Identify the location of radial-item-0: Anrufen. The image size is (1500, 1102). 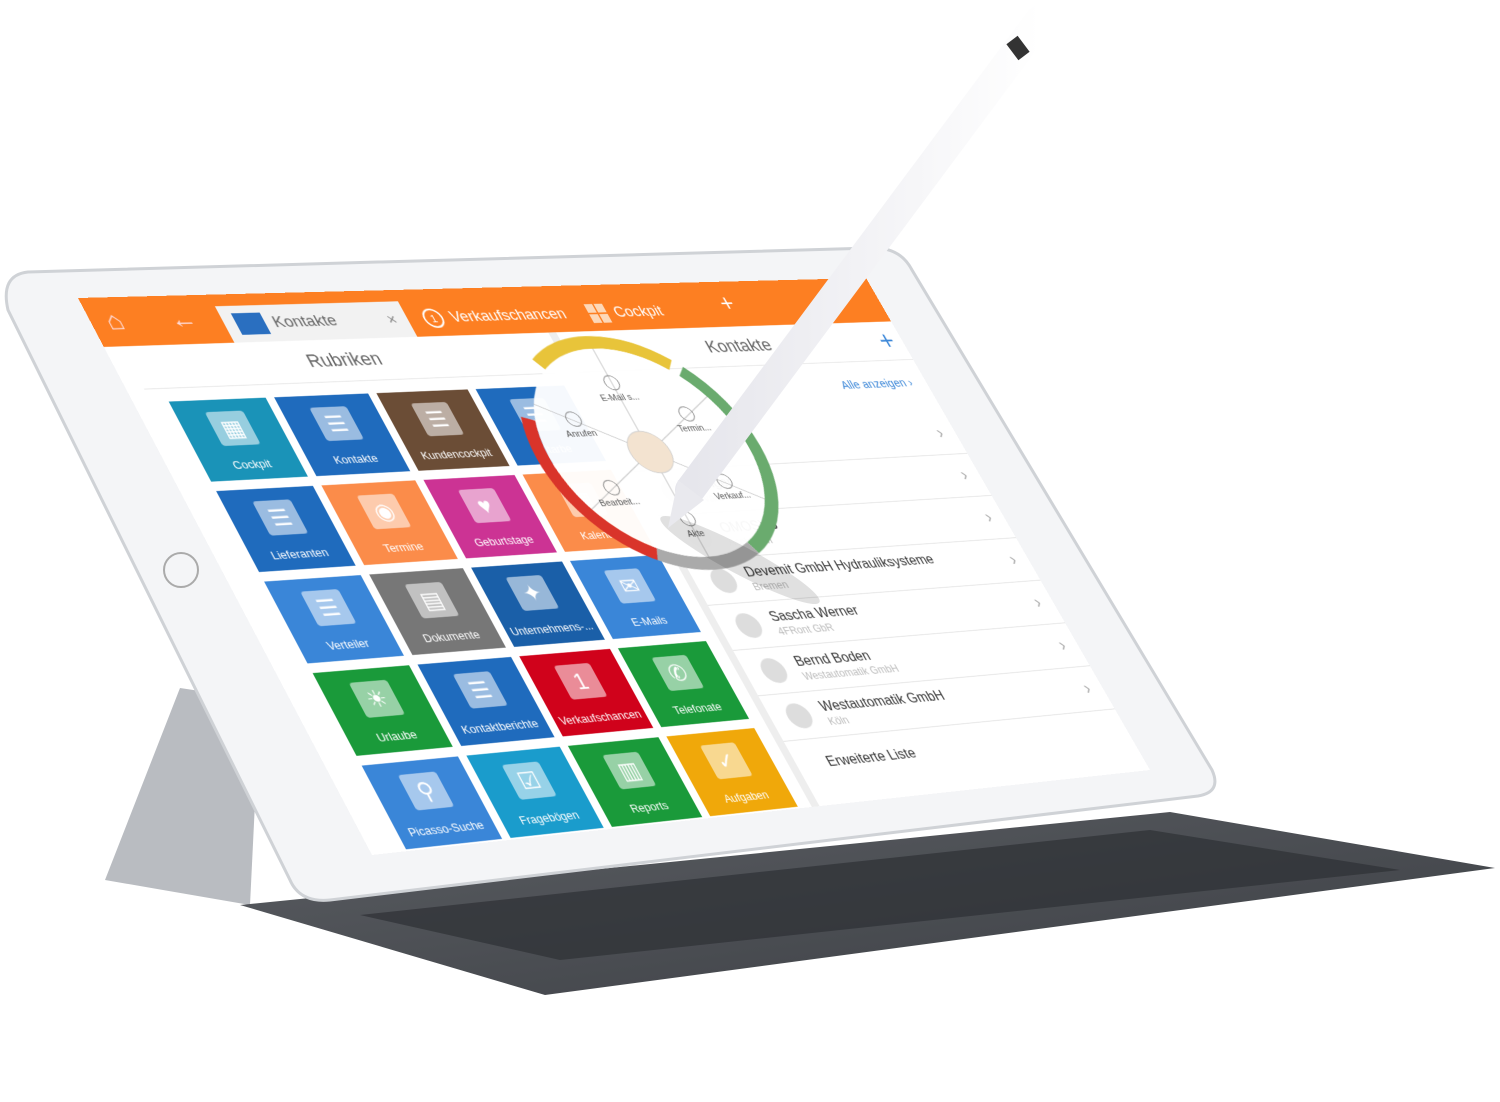
(581, 434).